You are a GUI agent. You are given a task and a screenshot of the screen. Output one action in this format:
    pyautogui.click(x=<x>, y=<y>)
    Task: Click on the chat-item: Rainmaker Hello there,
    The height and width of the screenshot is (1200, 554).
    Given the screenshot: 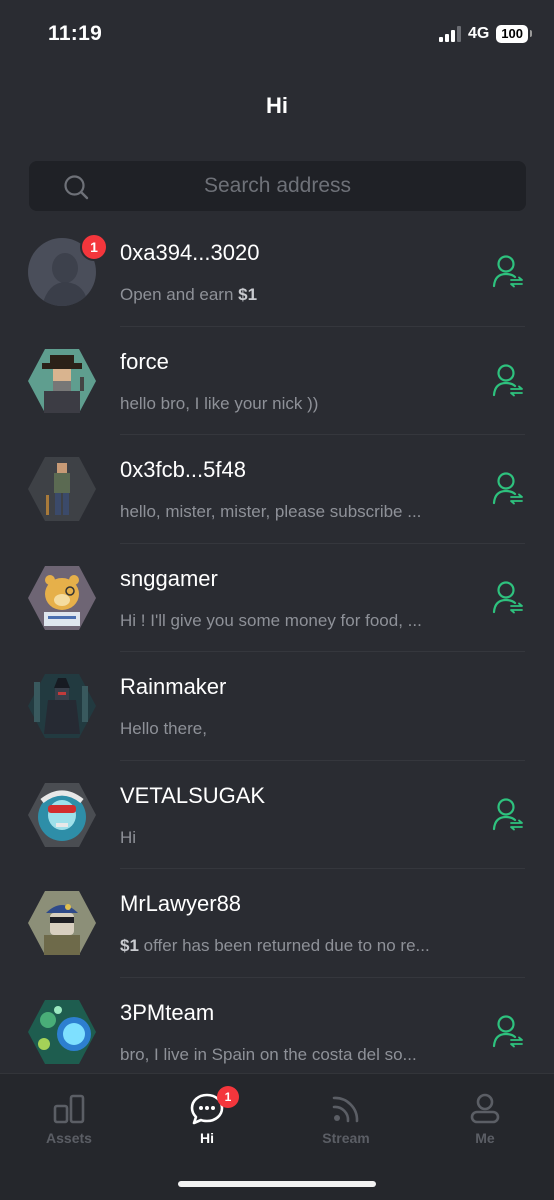 What is the action you would take?
    pyautogui.click(x=277, y=706)
    